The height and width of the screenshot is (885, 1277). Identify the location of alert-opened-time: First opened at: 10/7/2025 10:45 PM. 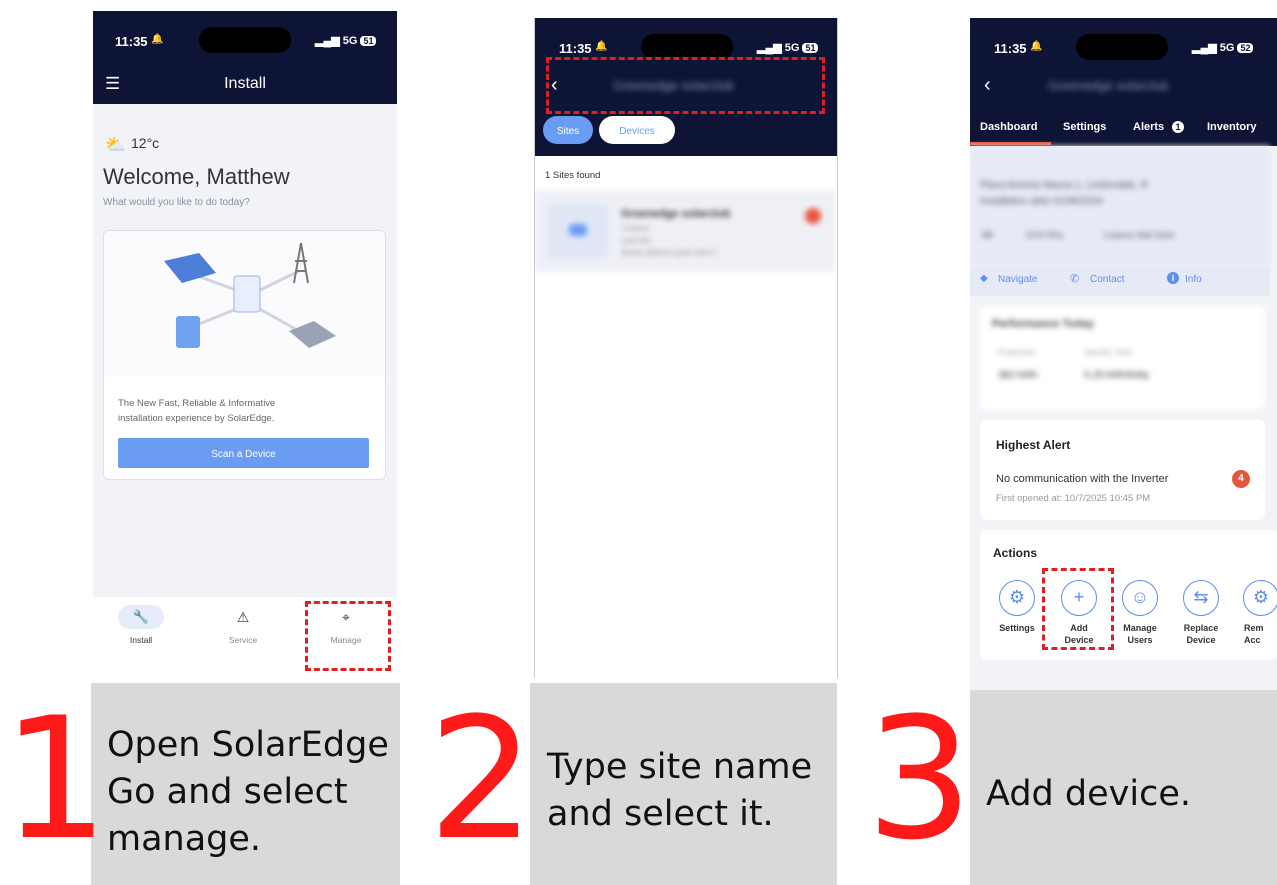
(1073, 498).